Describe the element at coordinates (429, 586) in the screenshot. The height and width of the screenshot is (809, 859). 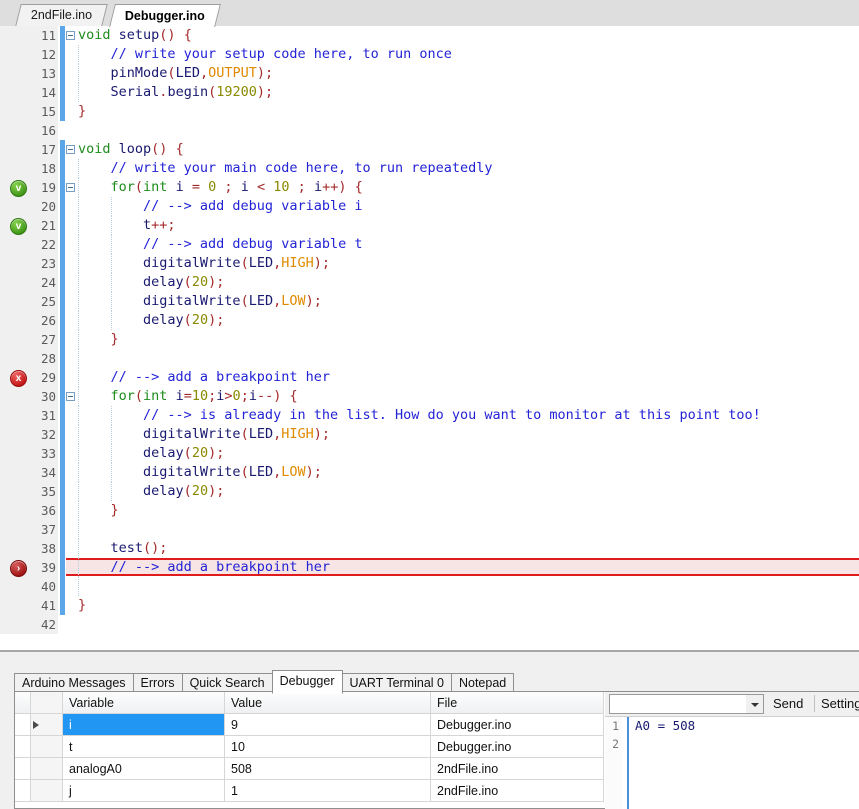
I see `code-line: 40` at that location.